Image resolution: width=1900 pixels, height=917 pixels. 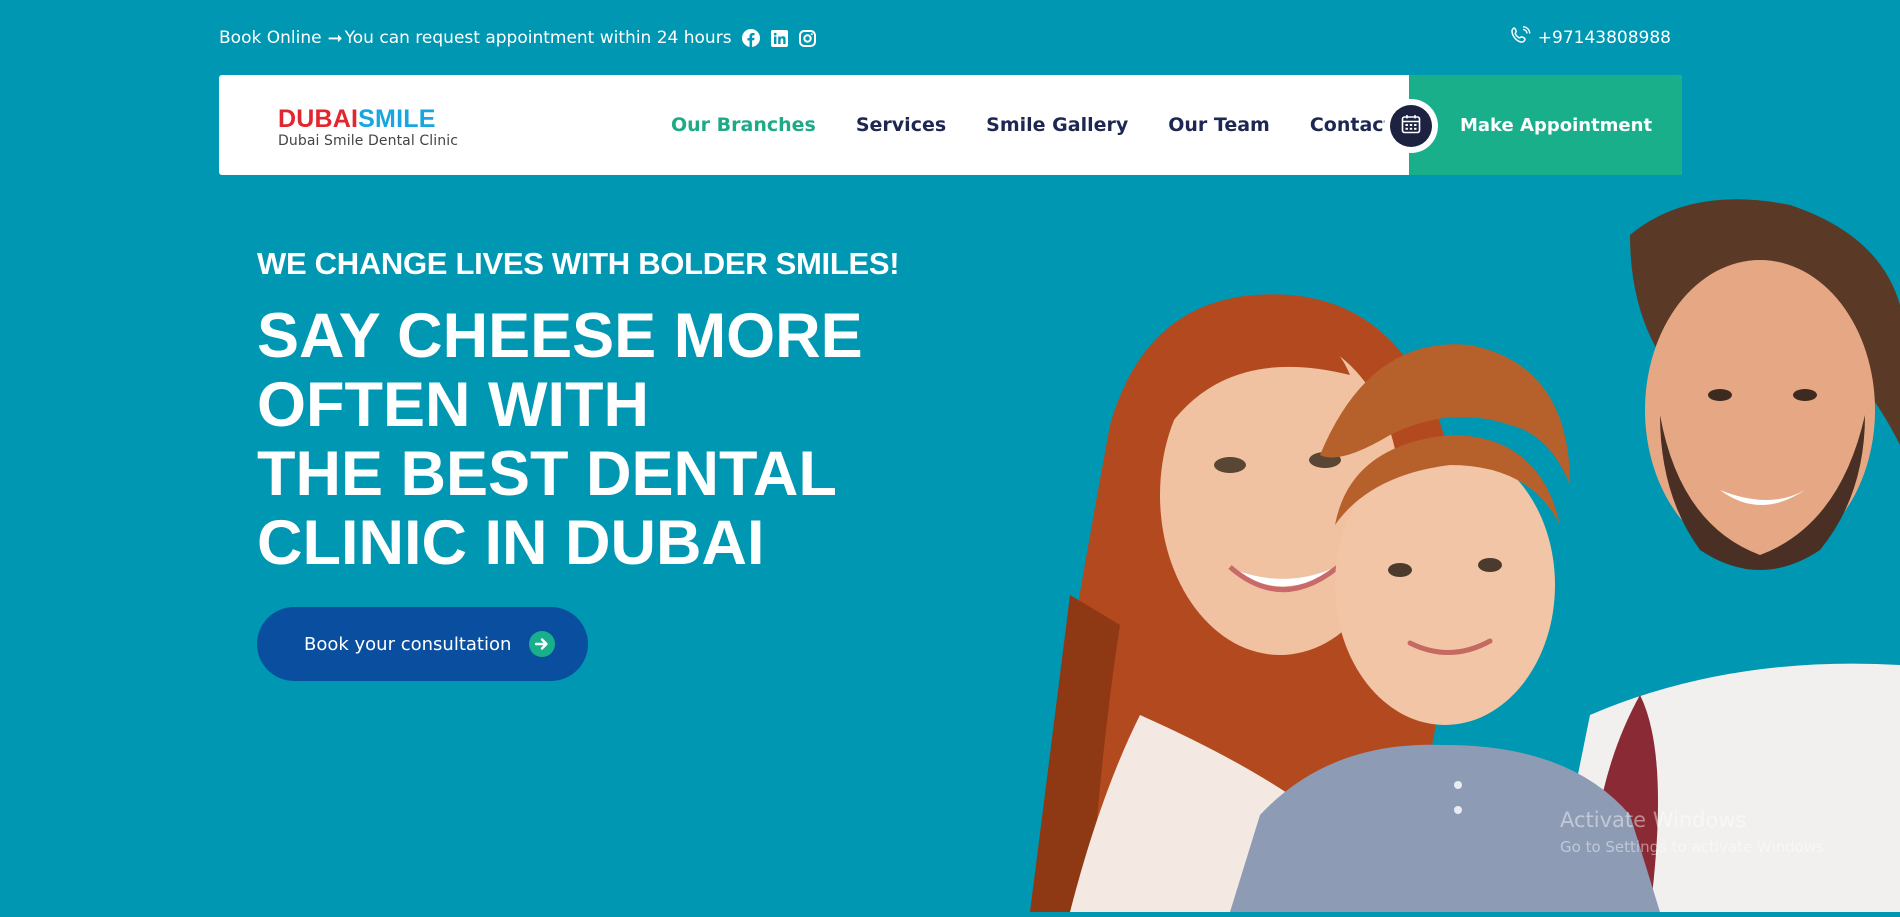 I want to click on book-online-text: Book Online, so click(x=270, y=38).